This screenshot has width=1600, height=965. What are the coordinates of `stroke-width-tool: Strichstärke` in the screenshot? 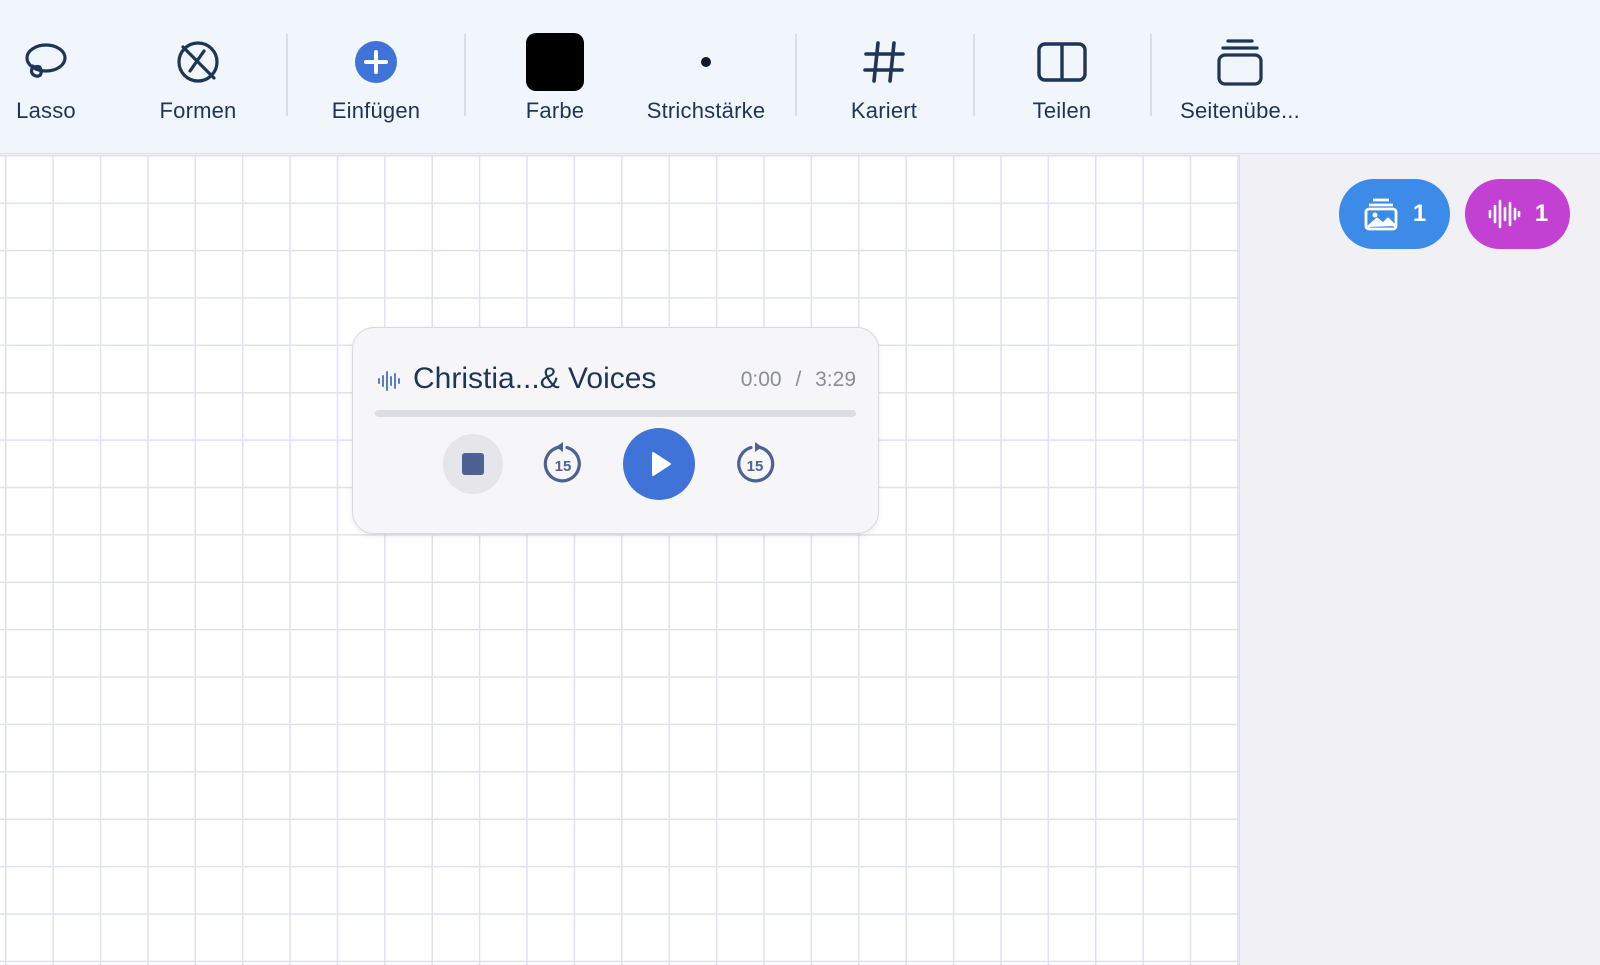 It's located at (706, 77).